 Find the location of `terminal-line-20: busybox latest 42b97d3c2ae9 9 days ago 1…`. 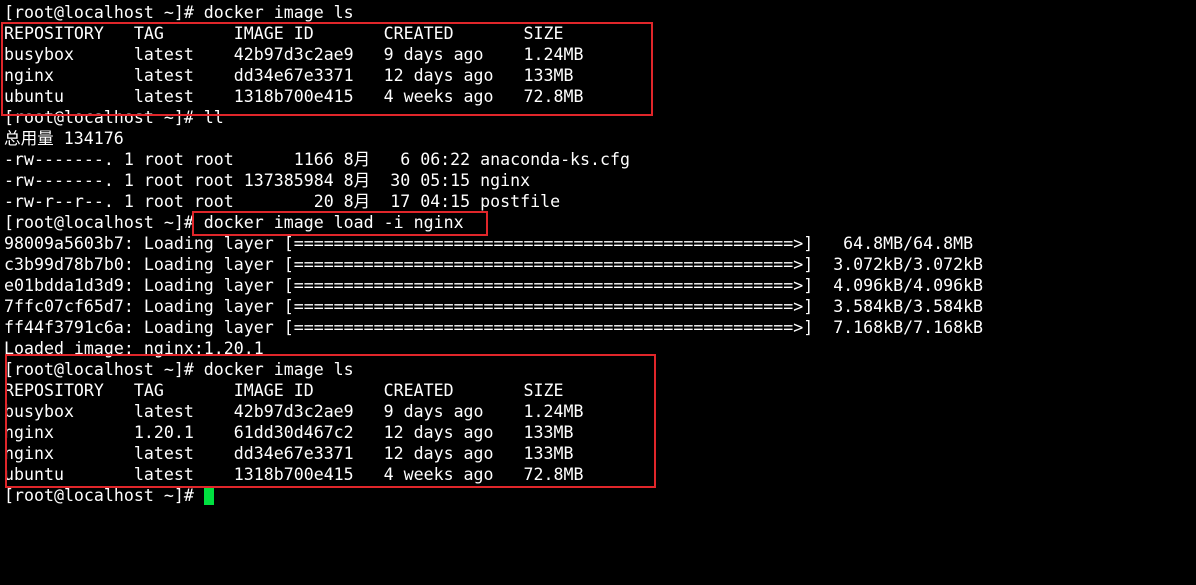

terminal-line-20: busybox latest 42b97d3c2ae9 9 days ago 1… is located at coordinates (294, 411).